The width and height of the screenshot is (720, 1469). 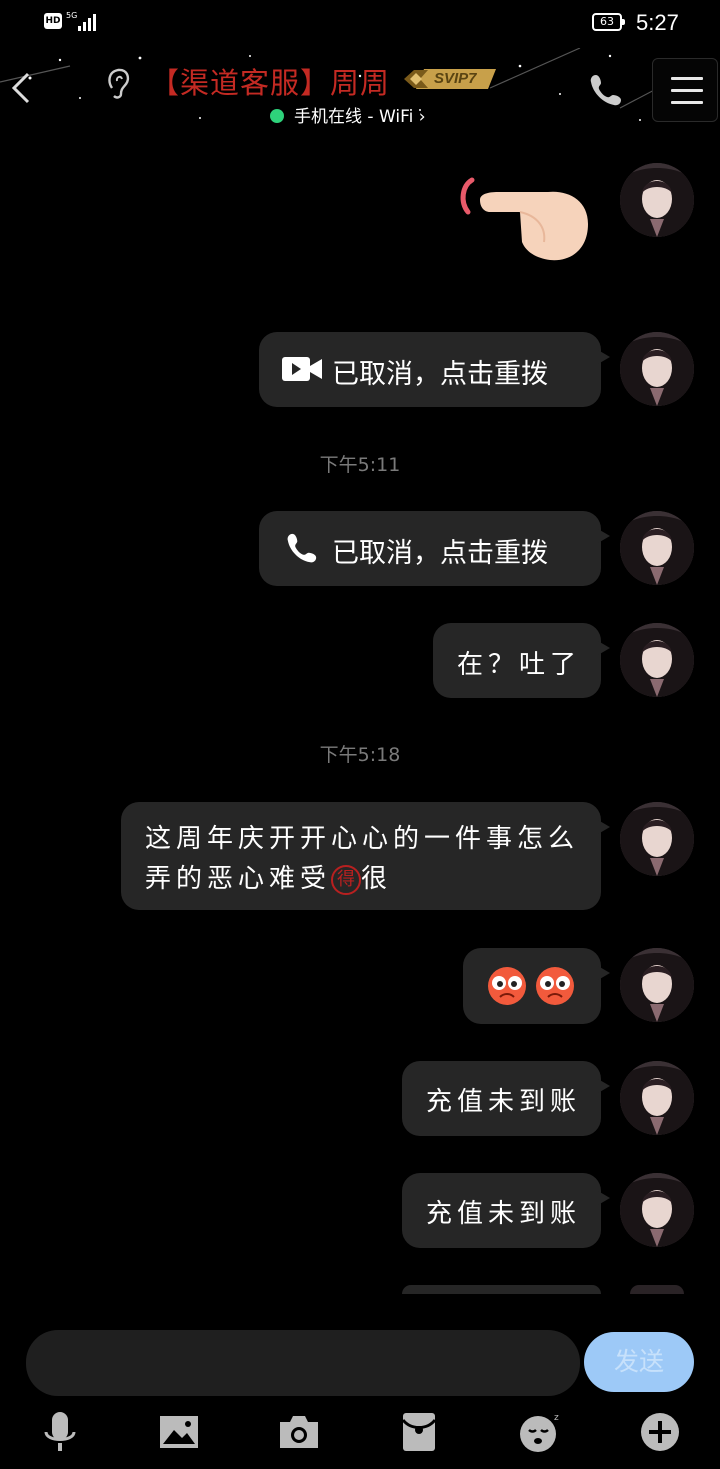 What do you see at coordinates (360, 465) in the screenshot?
I see `timestamp: 下午5:11` at bounding box center [360, 465].